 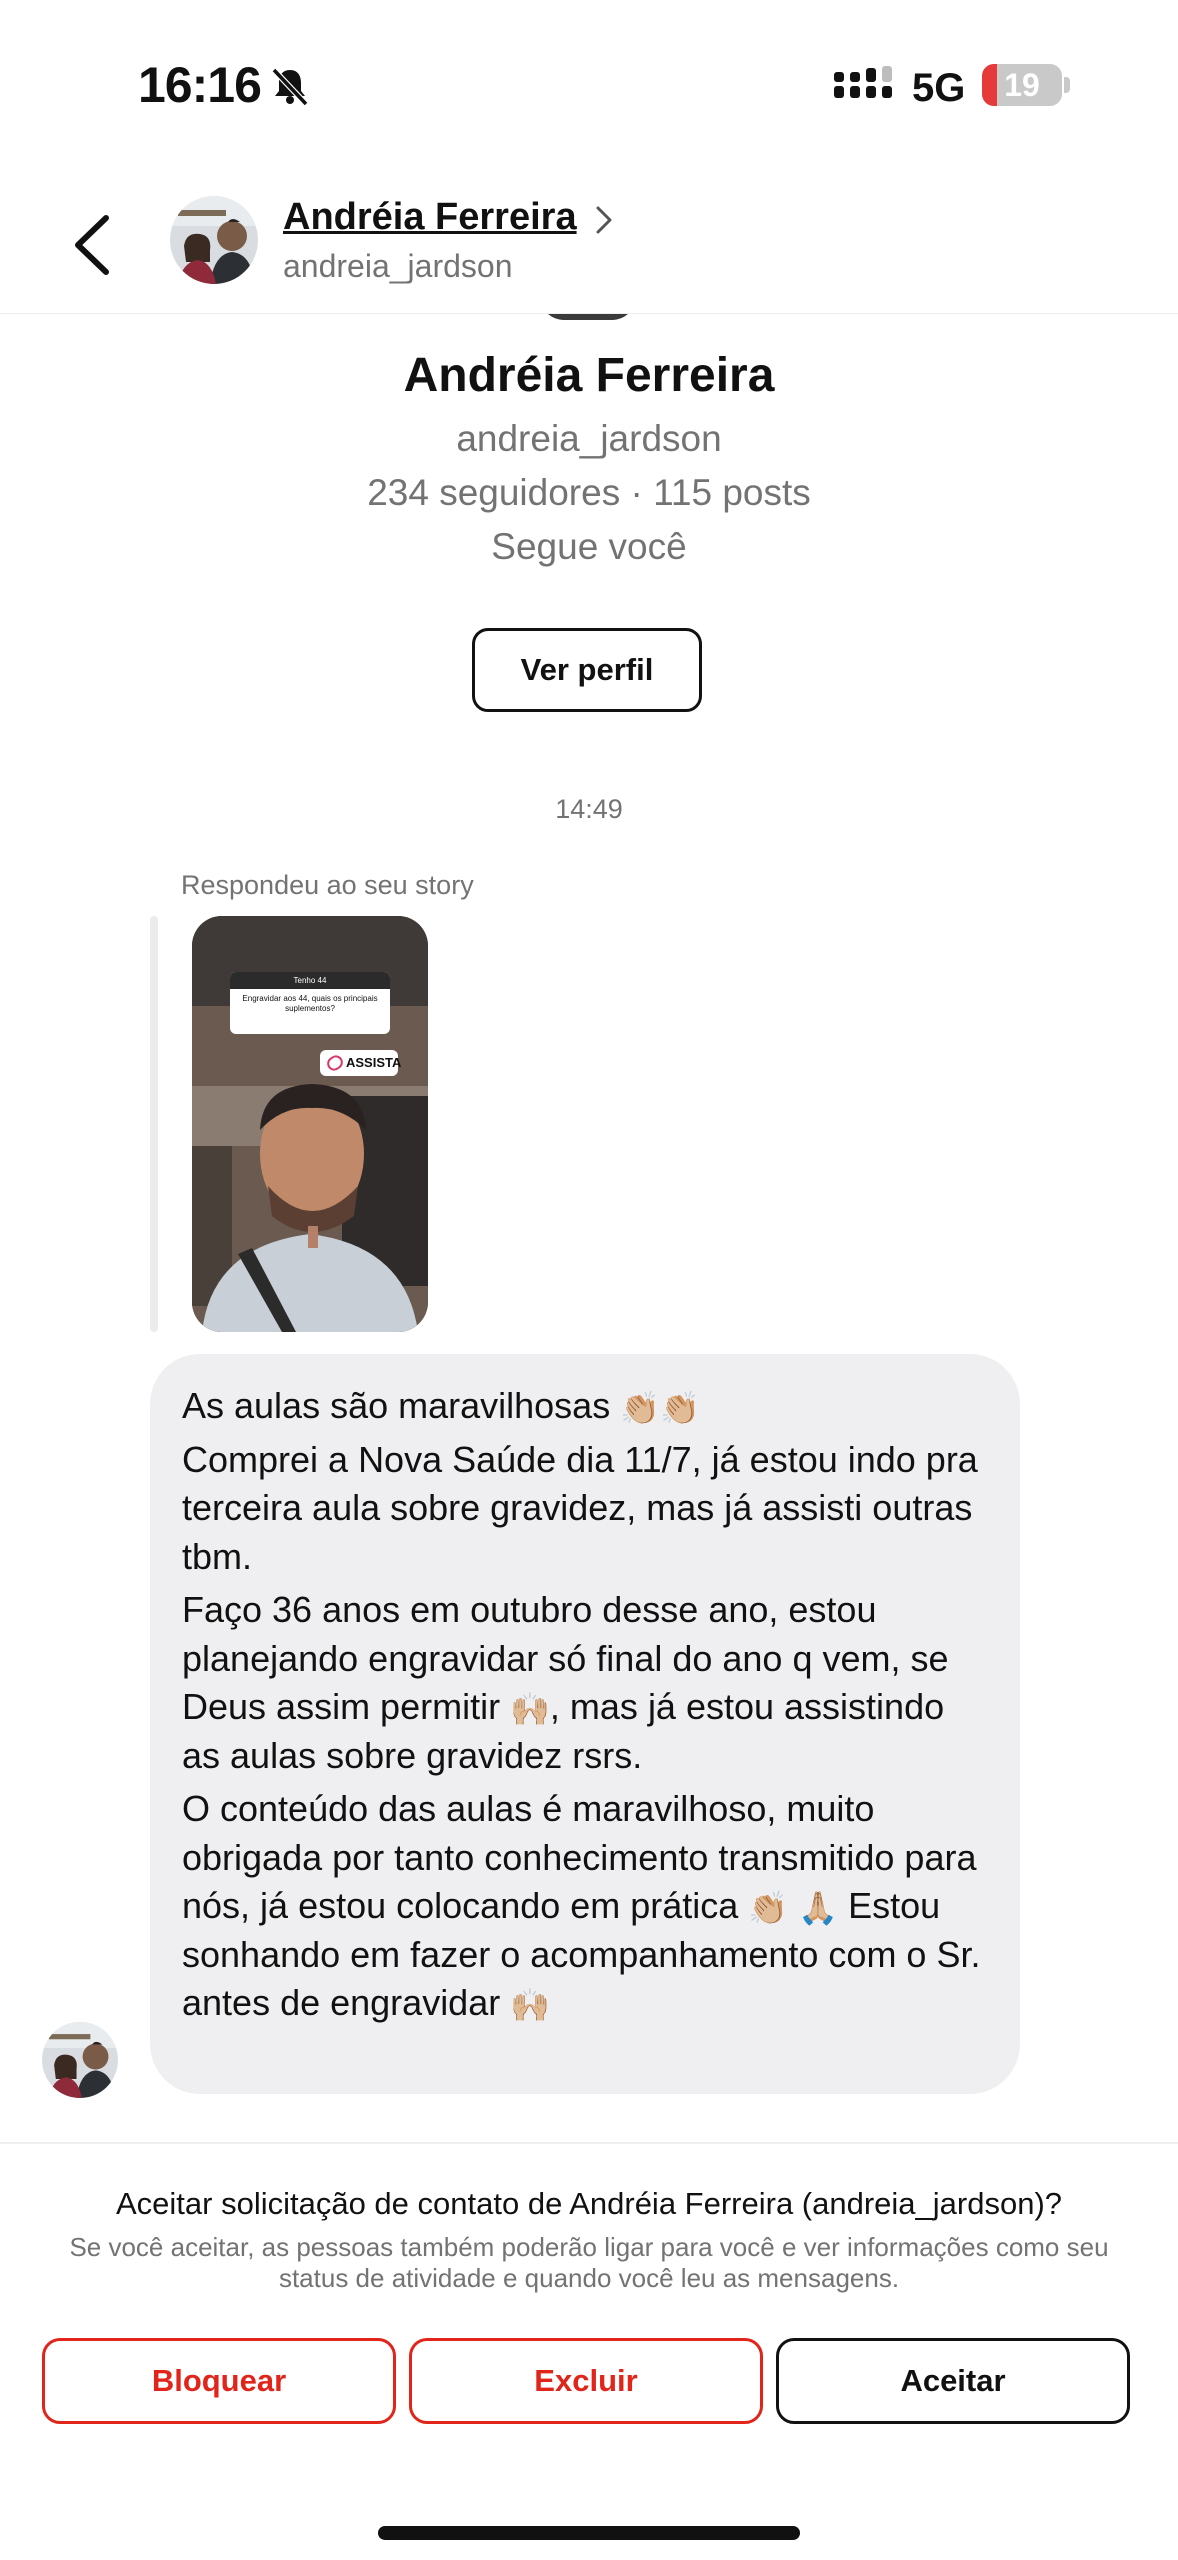 I want to click on chat-header: Andréia Ferreira andreia_jardson, so click(x=589, y=242).